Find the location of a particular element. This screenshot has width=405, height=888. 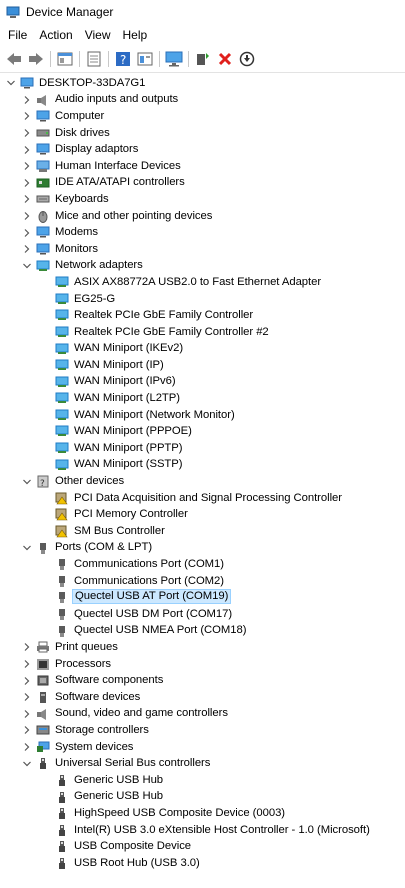

tree-root-desktop-33da7g1: DESKTOP-33DA7G1 is located at coordinates (202, 83).